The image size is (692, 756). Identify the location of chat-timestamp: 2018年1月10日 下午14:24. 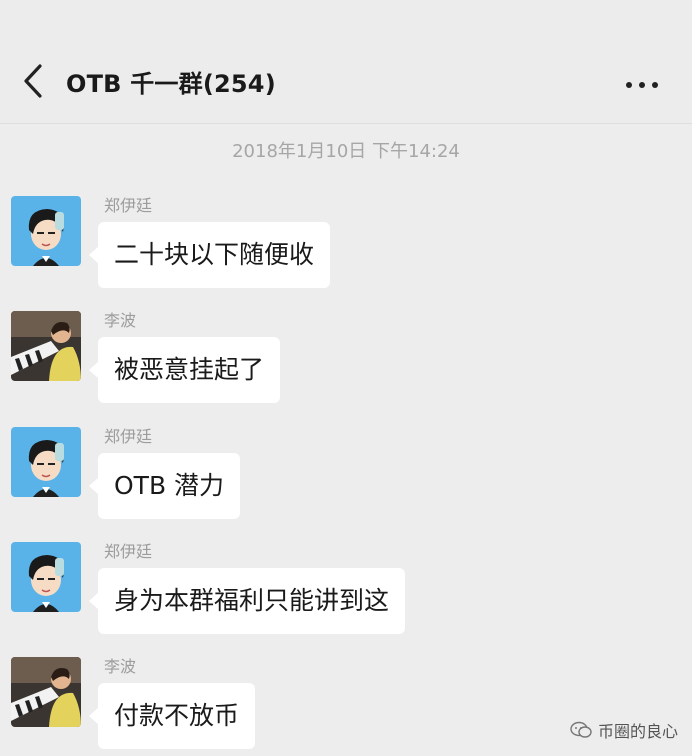
(346, 151).